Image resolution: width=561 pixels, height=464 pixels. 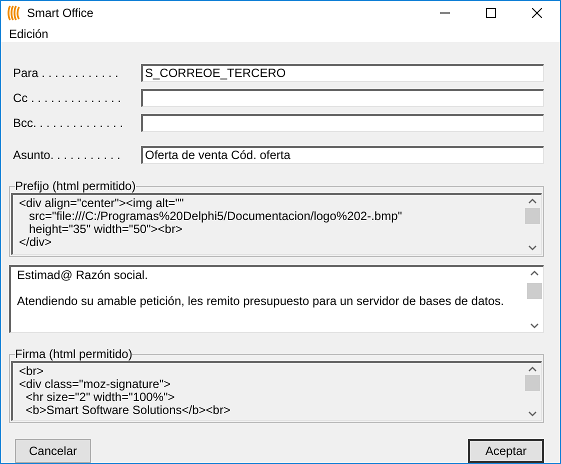 I want to click on text-line: <div class="moz-signature">, so click(x=95, y=384).